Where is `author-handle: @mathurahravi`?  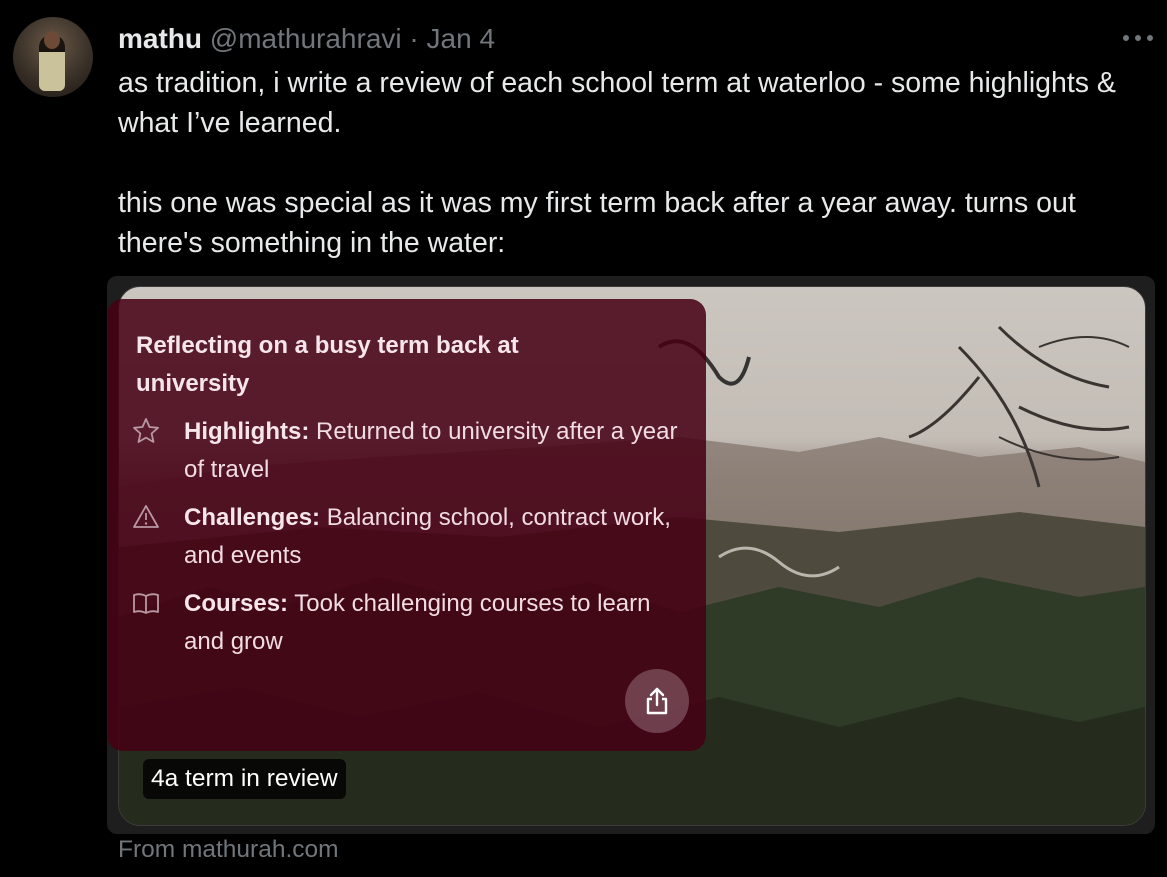 author-handle: @mathurahravi is located at coordinates (306, 38).